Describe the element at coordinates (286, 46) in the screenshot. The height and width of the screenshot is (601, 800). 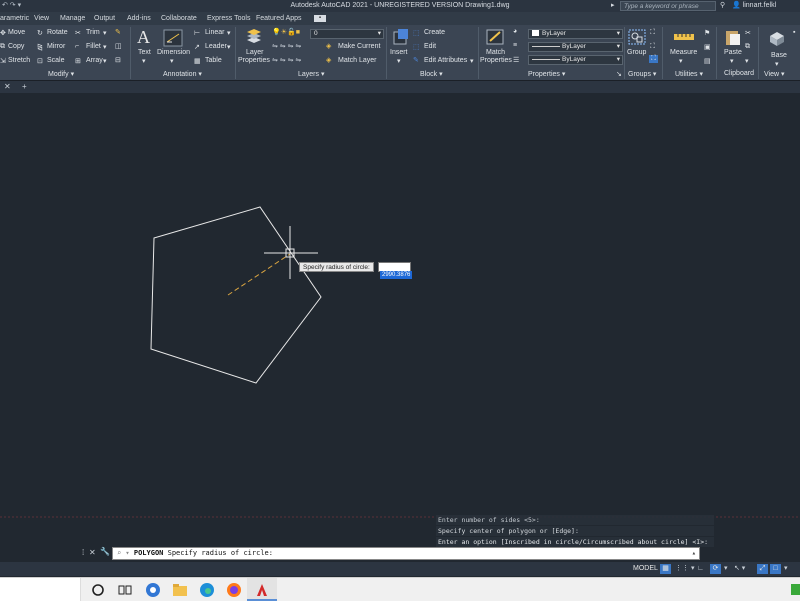
I see `layer-tools-icon: ⇋ ⇋ ⇋ ⇋` at that location.